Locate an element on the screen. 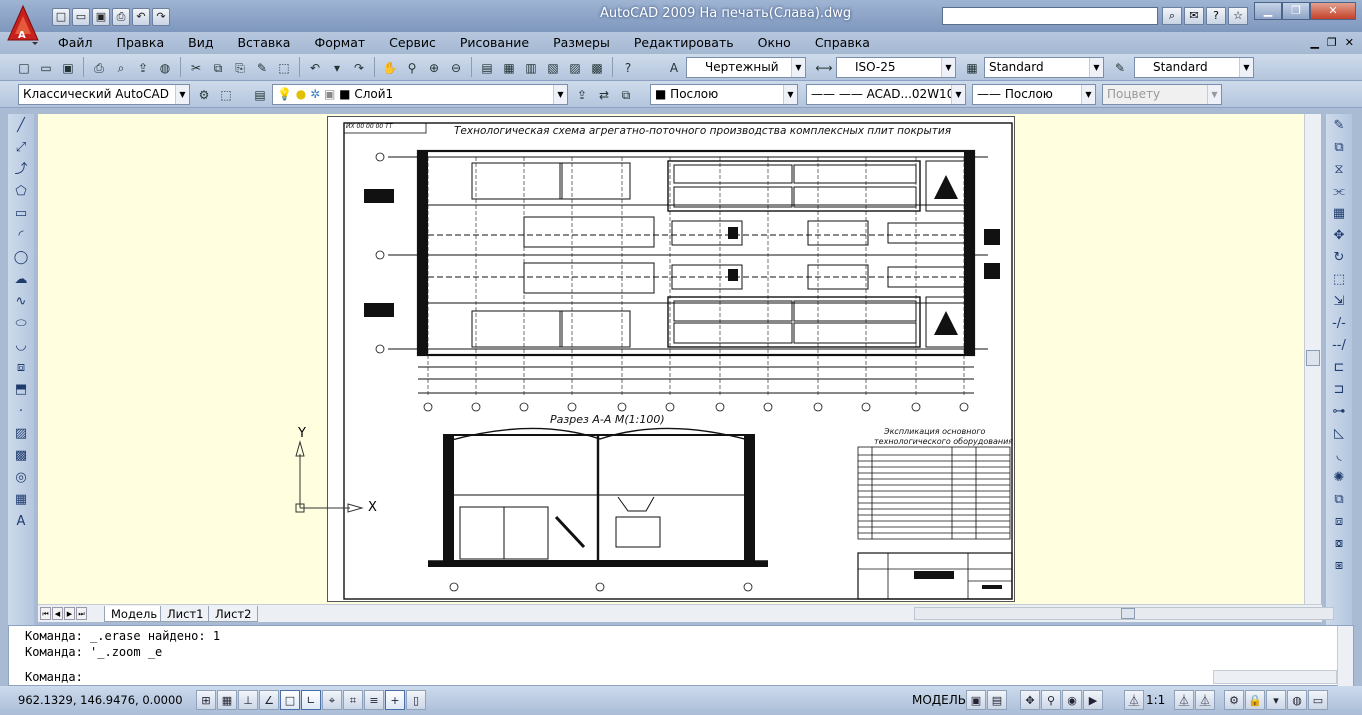 The width and height of the screenshot is (1362, 715). zoom-nav-icon: ⚲ is located at coordinates (1051, 700).